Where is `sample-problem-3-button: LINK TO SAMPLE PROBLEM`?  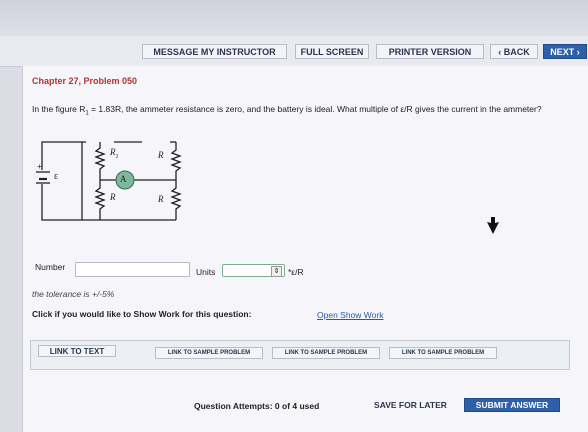
sample-problem-3-button: LINK TO SAMPLE PROBLEM is located at coordinates (443, 353).